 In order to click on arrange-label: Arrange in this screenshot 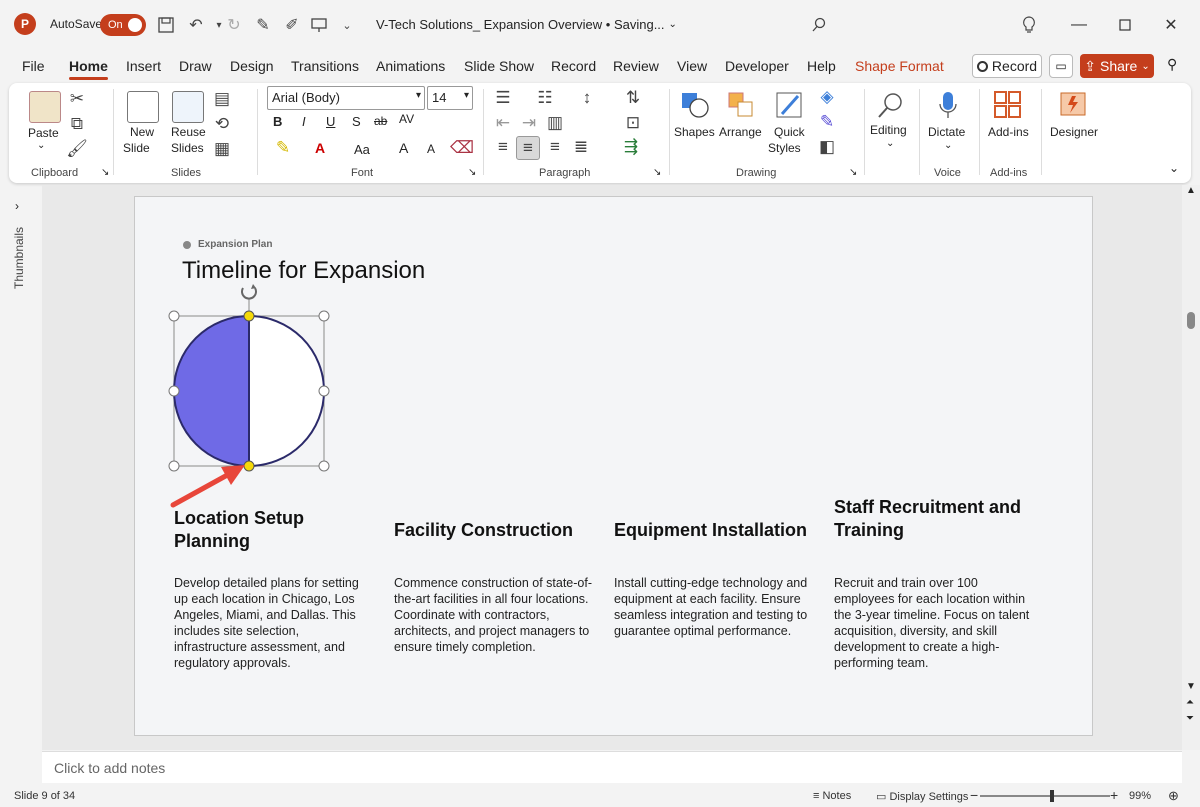, I will do `click(740, 132)`.